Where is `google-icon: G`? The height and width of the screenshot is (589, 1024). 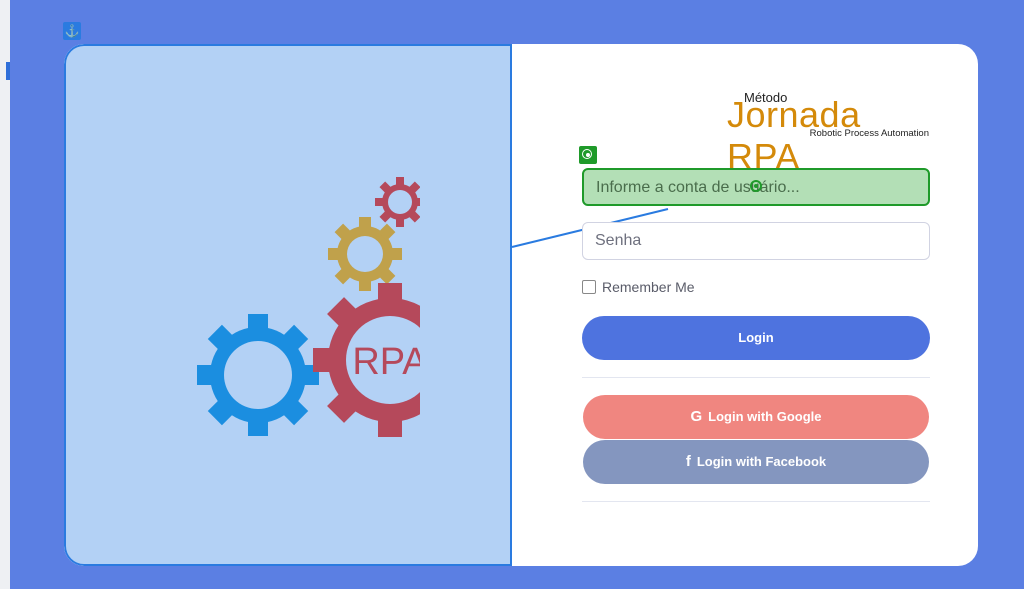
google-icon: G is located at coordinates (696, 416).